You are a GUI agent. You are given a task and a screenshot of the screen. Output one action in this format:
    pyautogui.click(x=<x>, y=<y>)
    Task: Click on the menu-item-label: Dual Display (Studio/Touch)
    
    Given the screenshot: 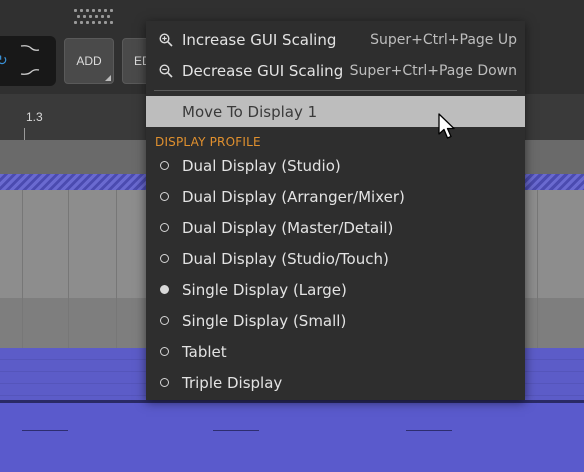 What is the action you would take?
    pyautogui.click(x=285, y=259)
    